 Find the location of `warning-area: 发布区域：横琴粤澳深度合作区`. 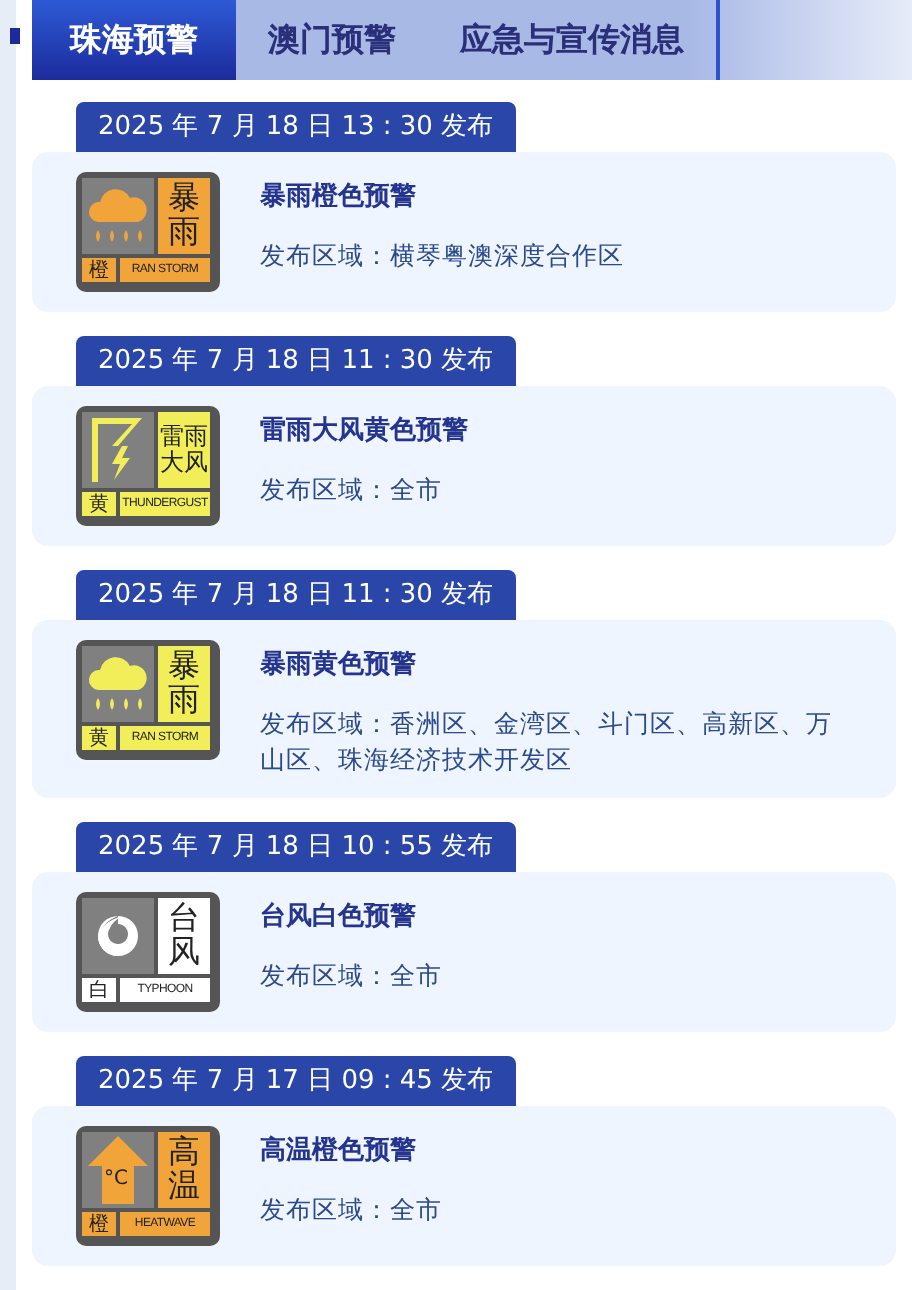

warning-area: 发布区域：横琴粤澳深度合作区 is located at coordinates (442, 256).